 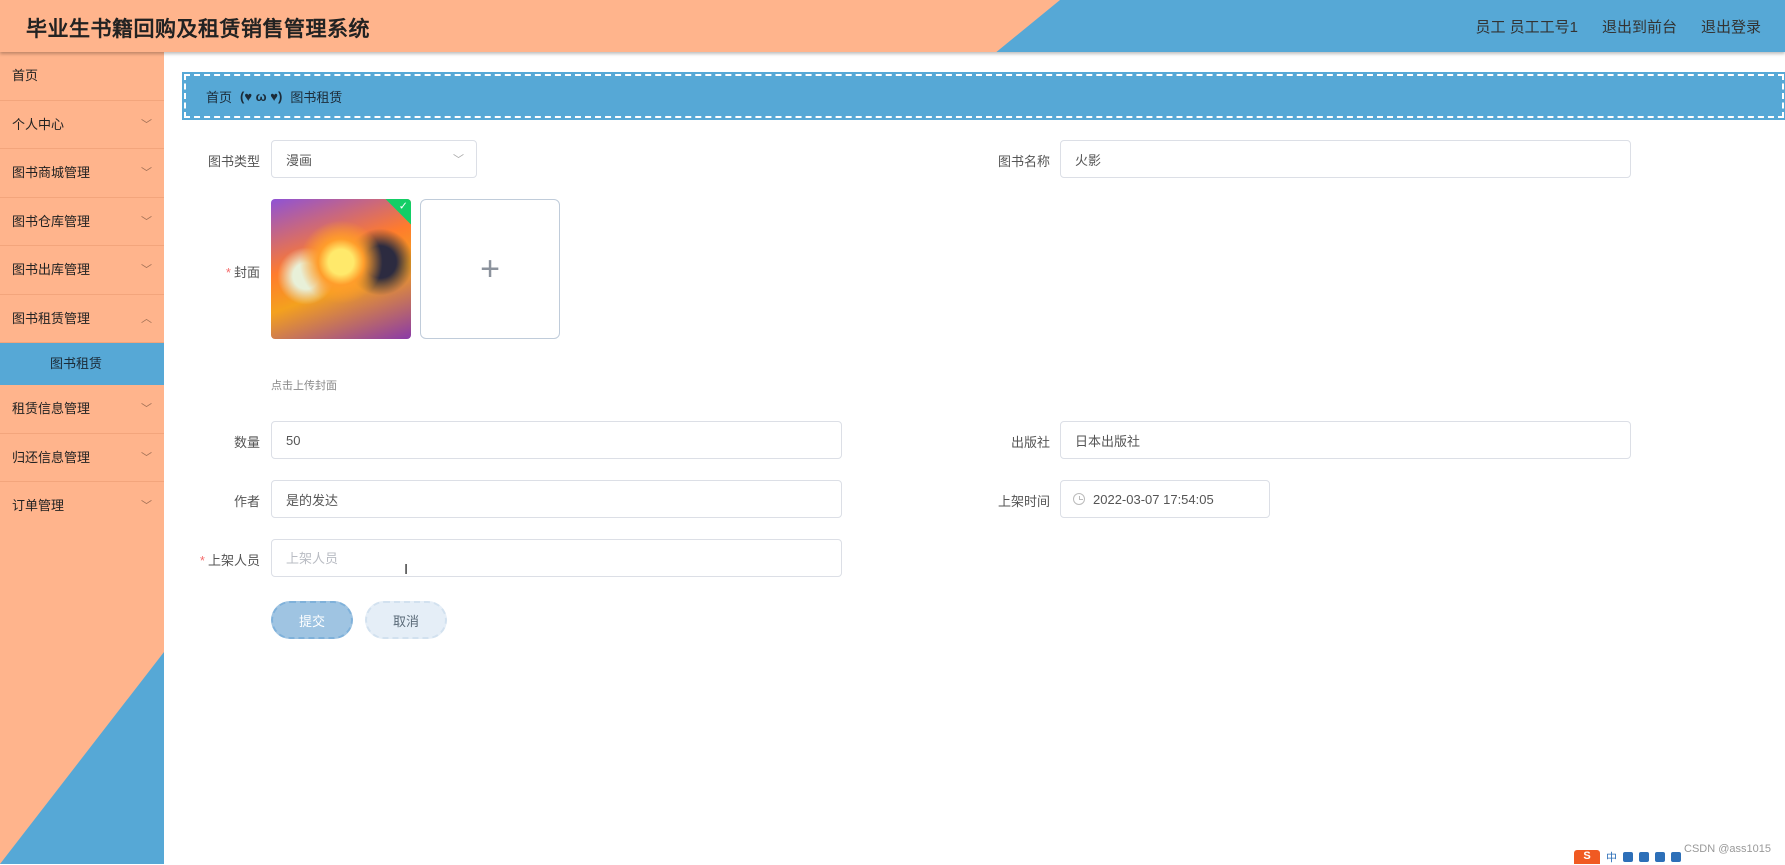 I want to click on back-to-frontend-link: 退出到前台, so click(x=1639, y=26).